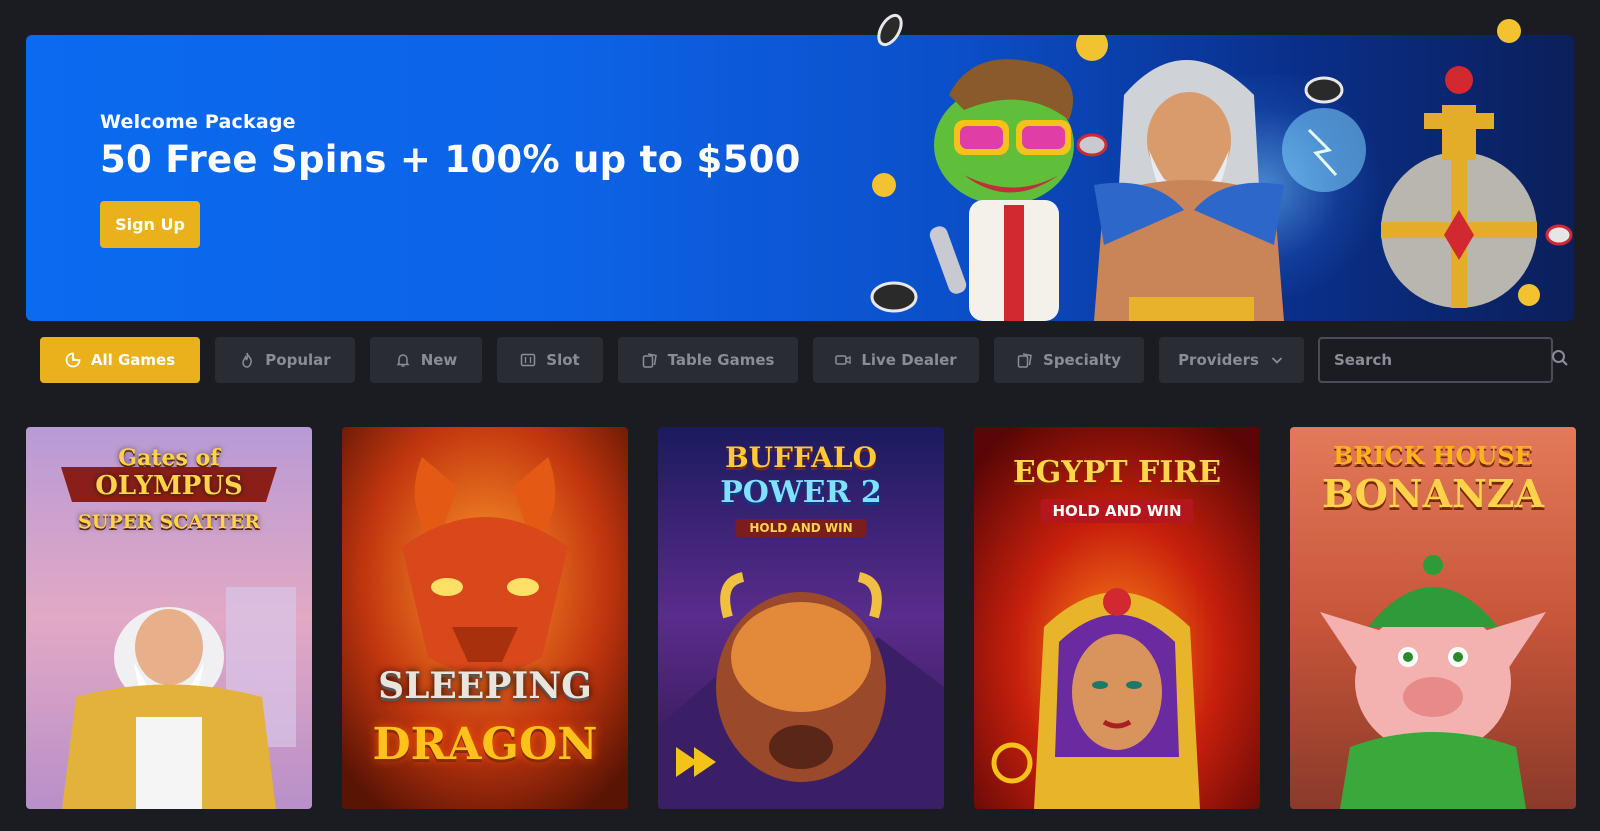 This screenshot has height=831, width=1600. Describe the element at coordinates (450, 159) in the screenshot. I see `hero-title: 50 Free Spins + 100% up to $500` at that location.